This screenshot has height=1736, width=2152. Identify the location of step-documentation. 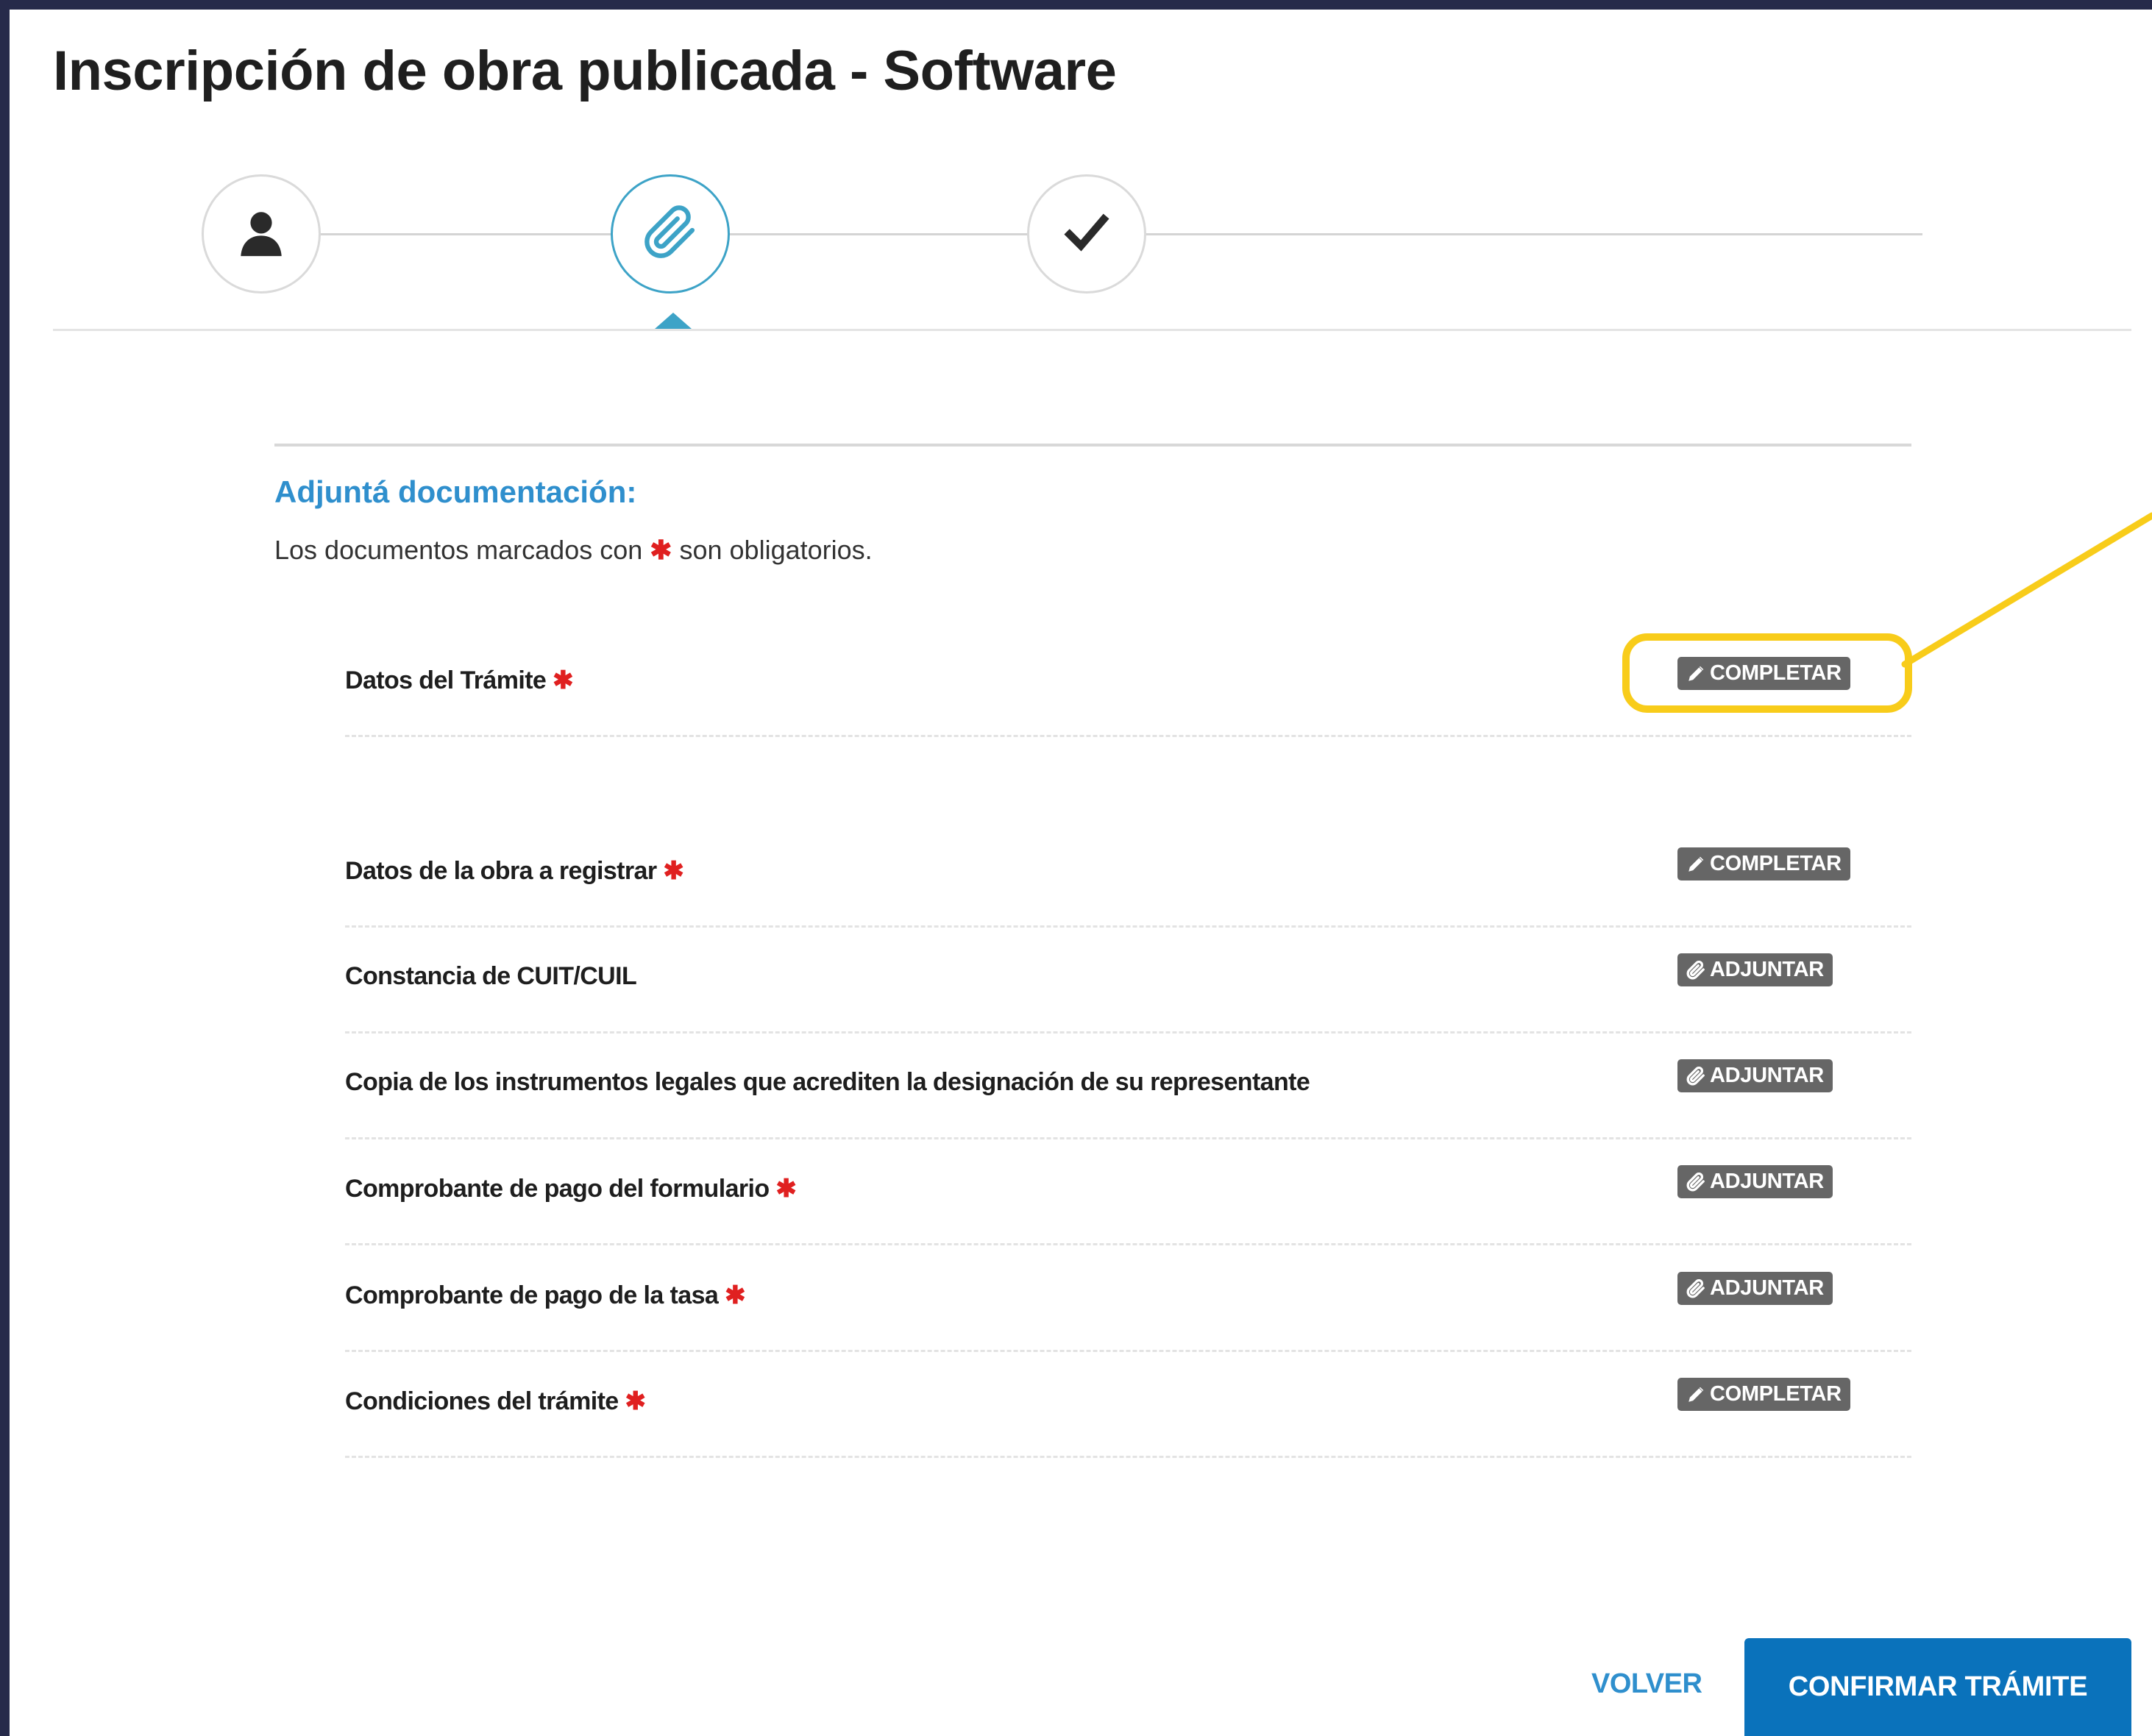
(670, 234).